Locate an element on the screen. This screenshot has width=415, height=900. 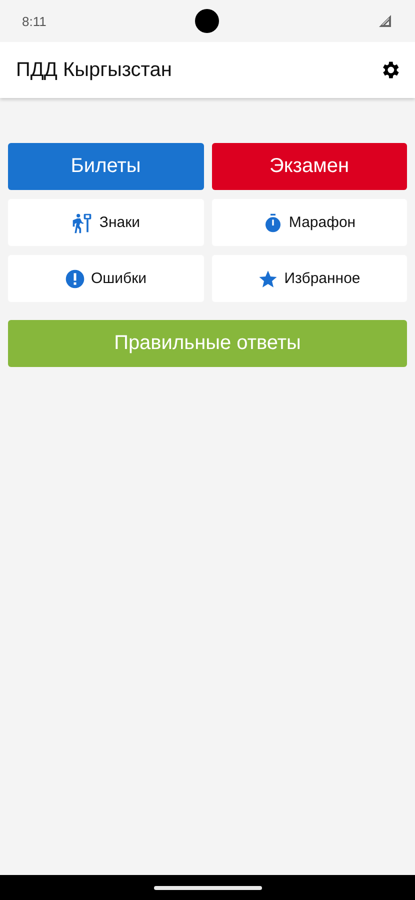
status-time: 8:11 is located at coordinates (34, 21).